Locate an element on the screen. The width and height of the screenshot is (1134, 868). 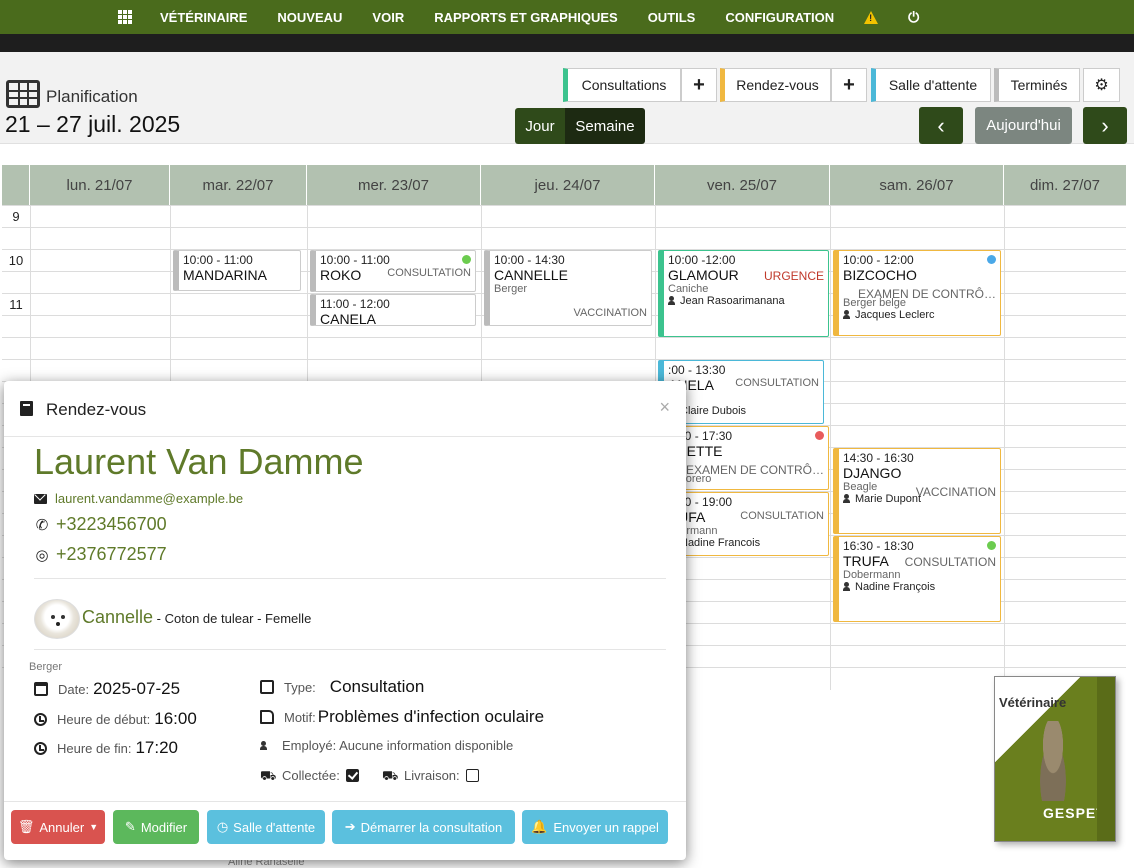
phone-text: +3223456700 is located at coordinates (111, 524).